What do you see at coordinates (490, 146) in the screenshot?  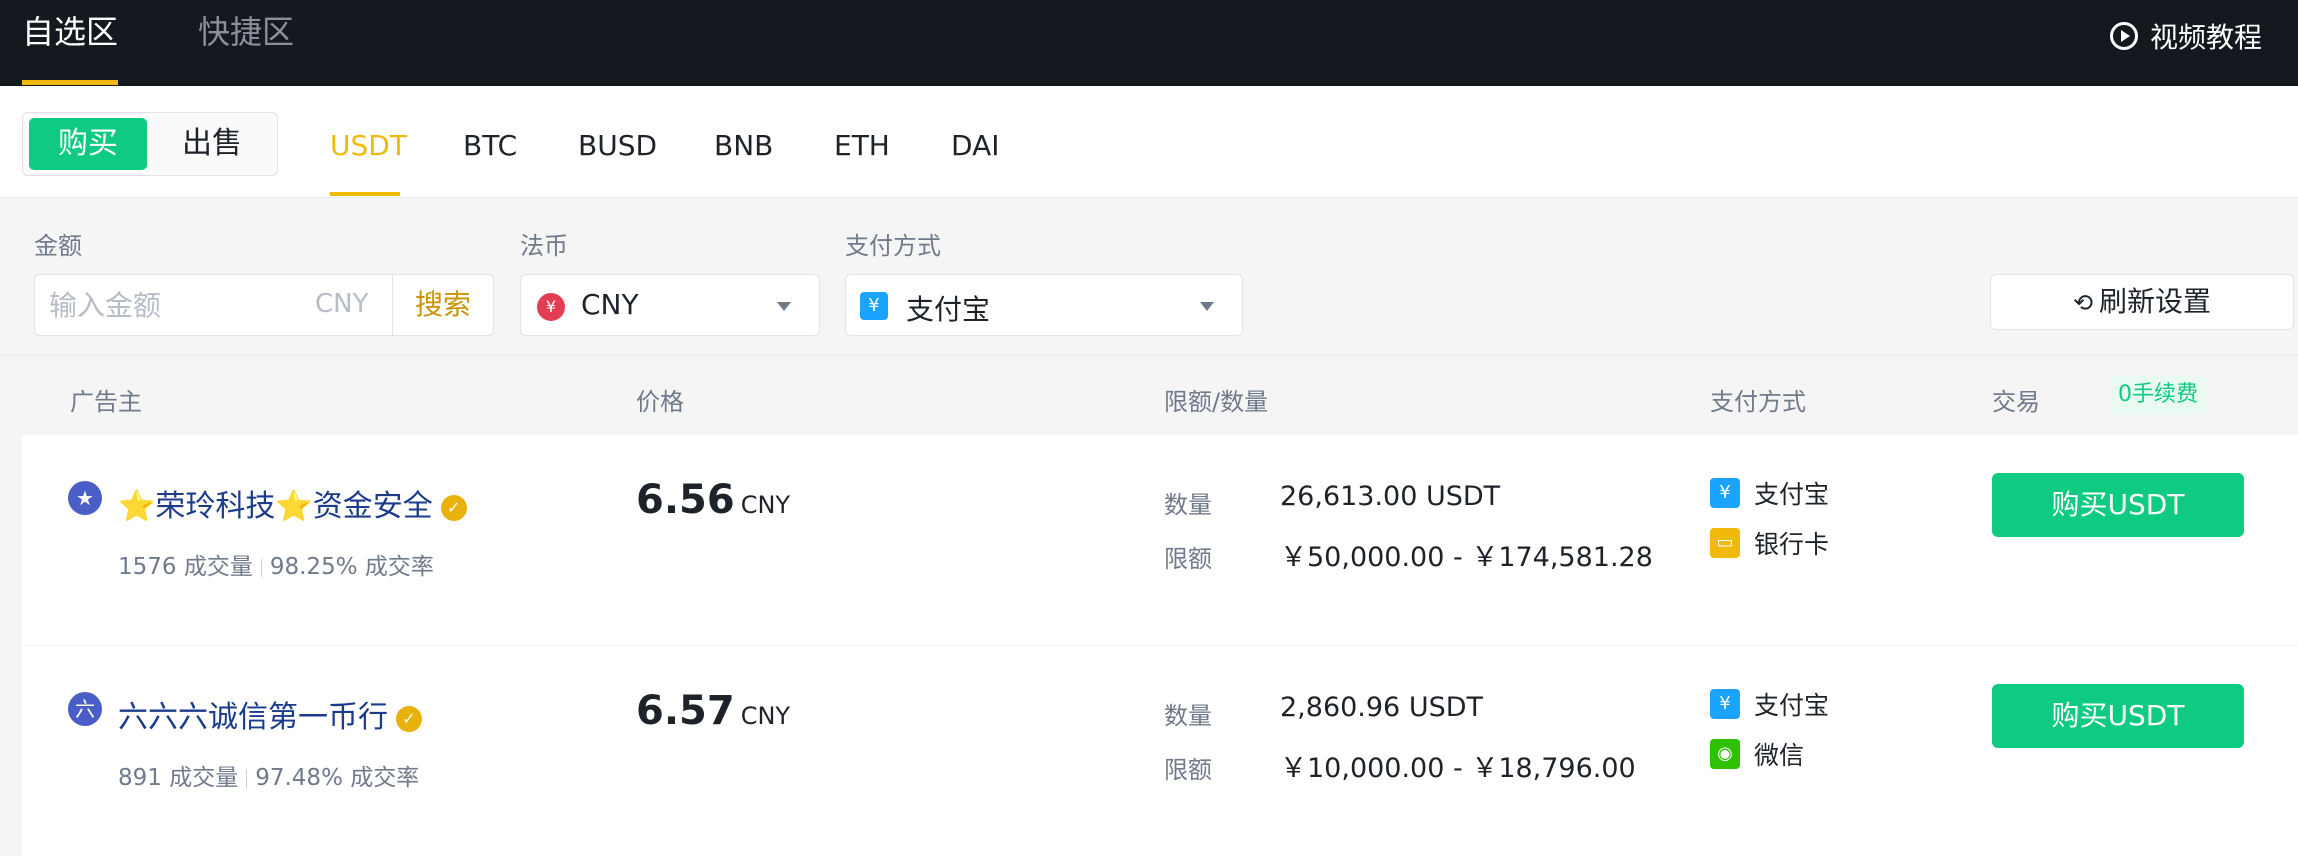 I see `tab-btc: BTC` at bounding box center [490, 146].